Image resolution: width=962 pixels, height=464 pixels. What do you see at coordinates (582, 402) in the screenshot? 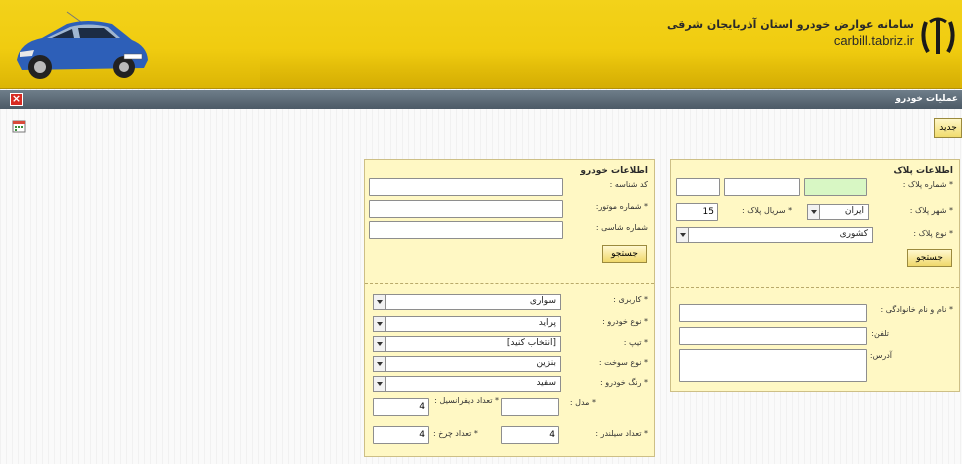
I see `model-label: * مدل :` at bounding box center [582, 402].